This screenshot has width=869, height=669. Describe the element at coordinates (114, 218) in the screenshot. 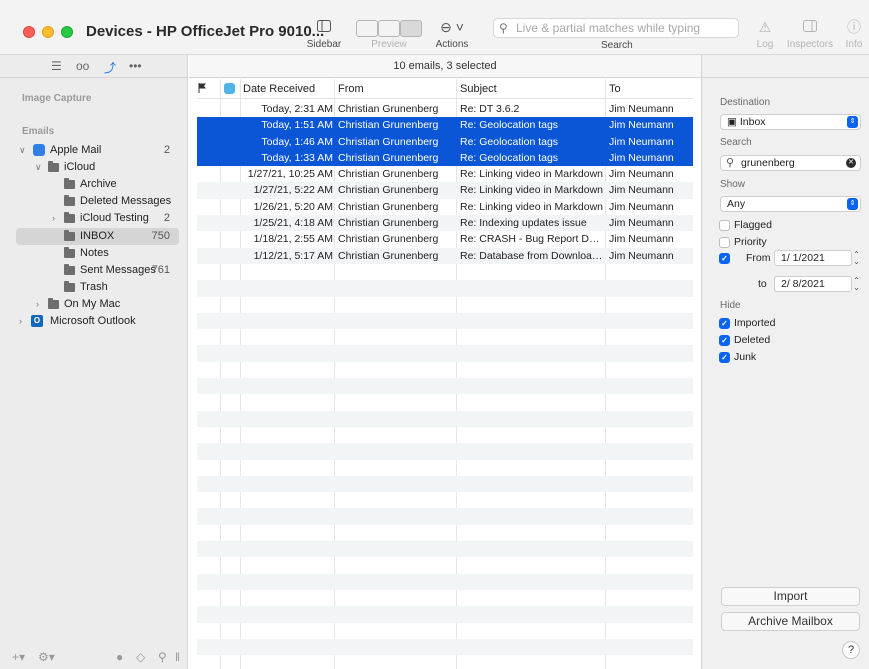

I see `sidebar-item-label: iCloud Testing` at that location.